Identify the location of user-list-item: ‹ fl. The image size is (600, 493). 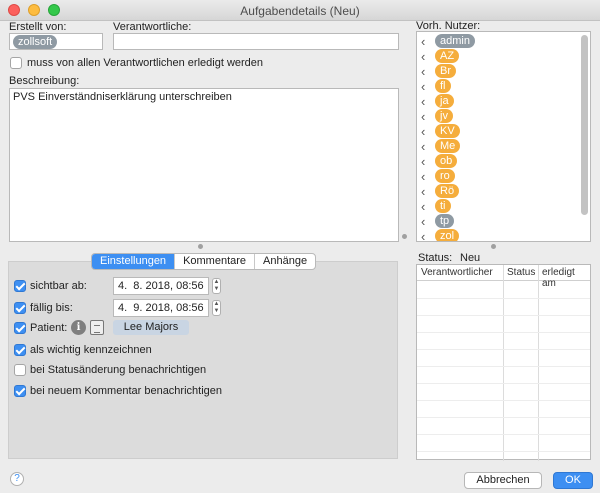
(497, 86).